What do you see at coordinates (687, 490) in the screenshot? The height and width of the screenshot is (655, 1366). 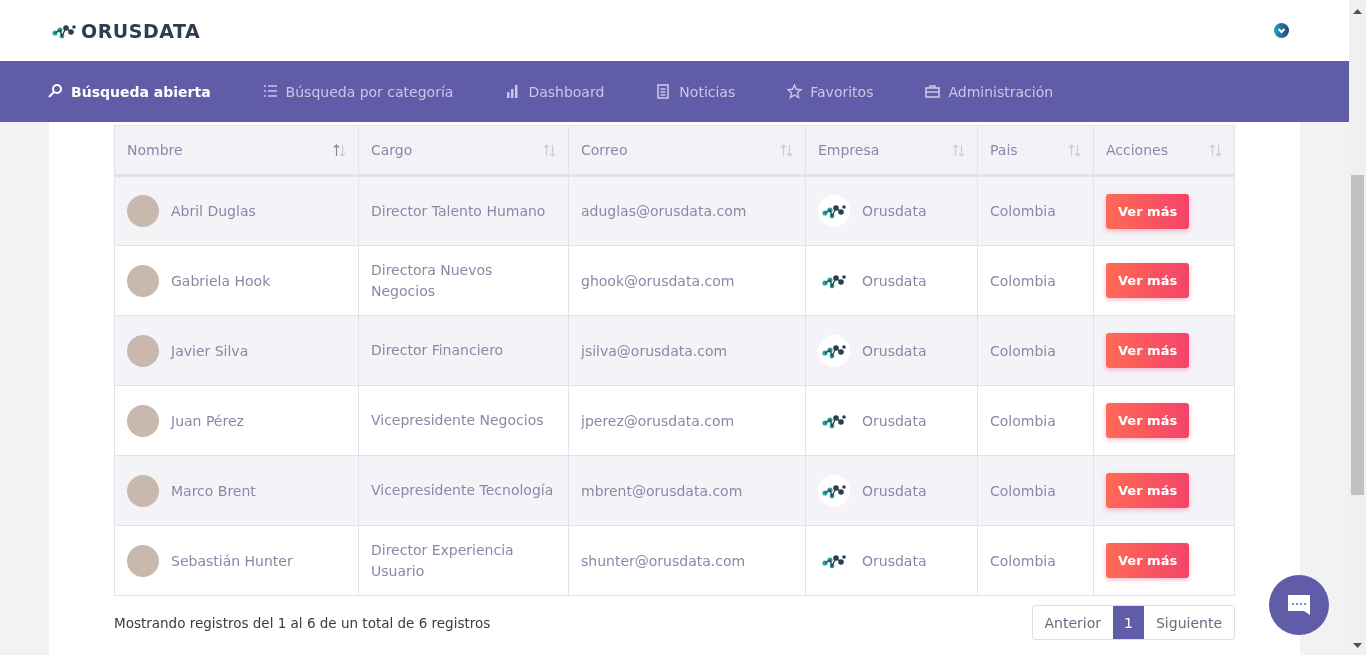 I see `email-cell: mbrent@orusdata.com` at bounding box center [687, 490].